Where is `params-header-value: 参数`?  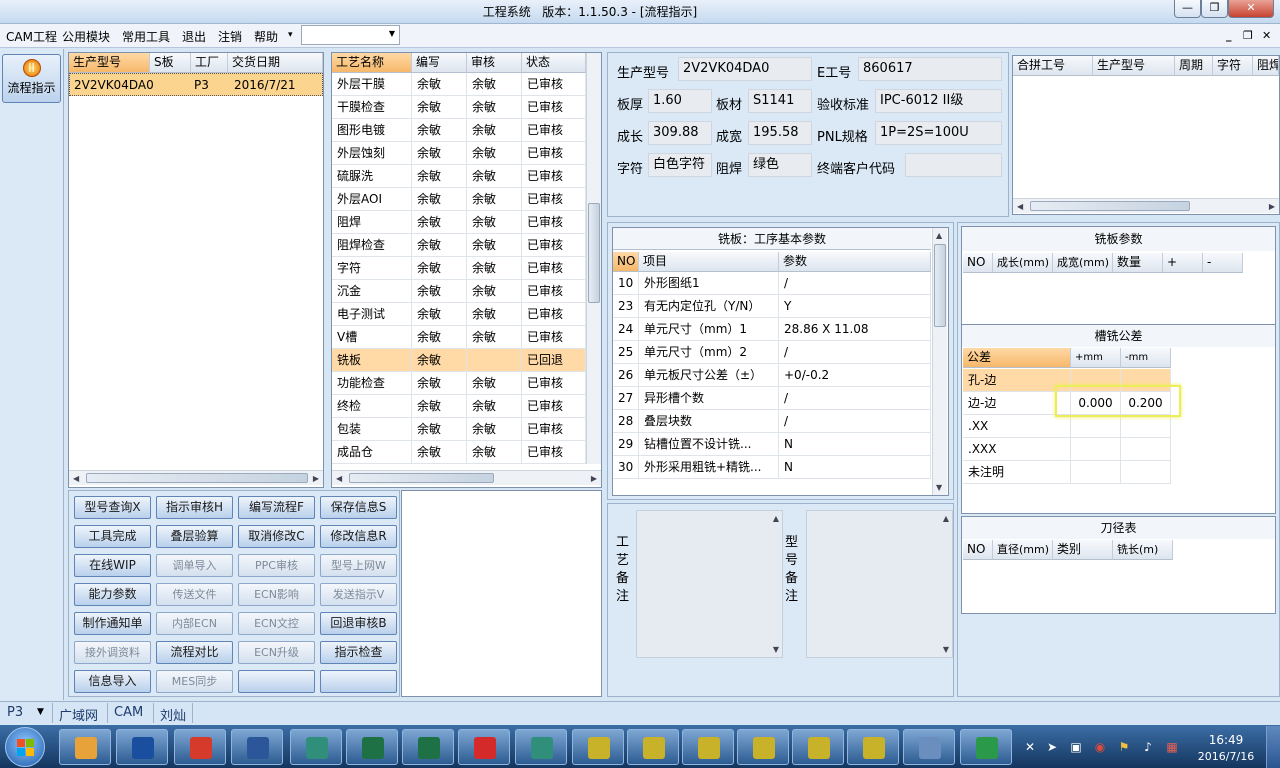 params-header-value: 参数 is located at coordinates (855, 262).